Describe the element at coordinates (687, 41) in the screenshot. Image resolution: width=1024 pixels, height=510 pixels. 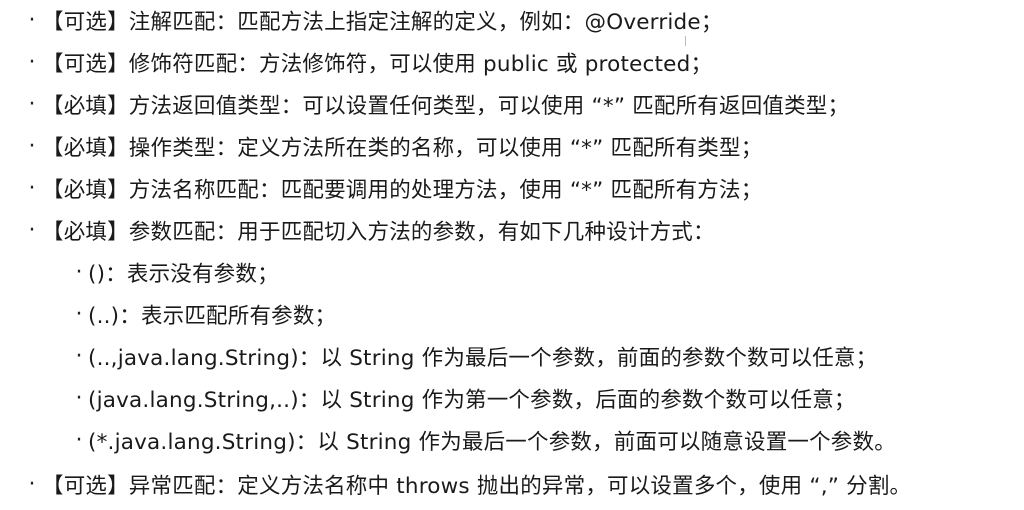
I see `text-cursor-icon` at that location.